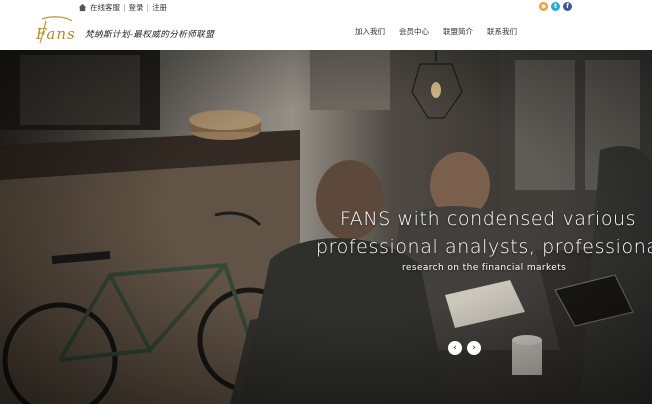 This screenshot has height=404, width=652. What do you see at coordinates (502, 32) in the screenshot?
I see `nav-contact: 联系我们` at bounding box center [502, 32].